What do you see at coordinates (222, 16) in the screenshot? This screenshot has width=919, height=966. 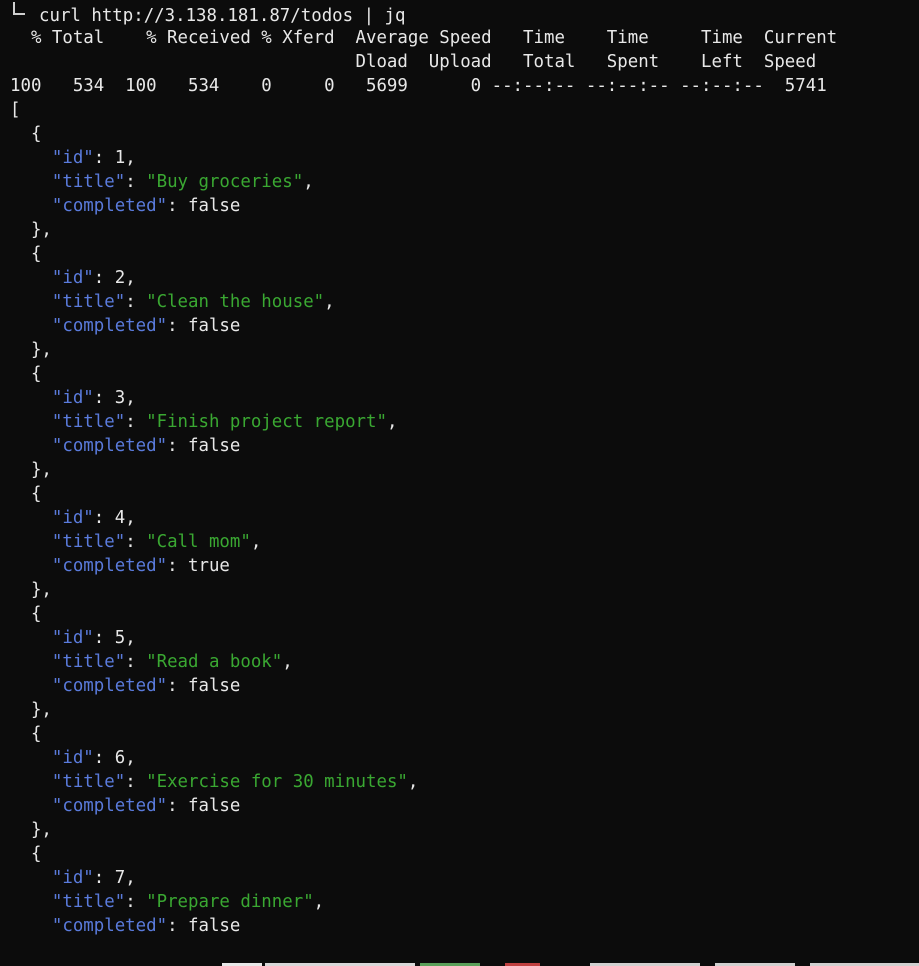 I see `command-text: curl http://3.138.181.87/todos | jq` at bounding box center [222, 16].